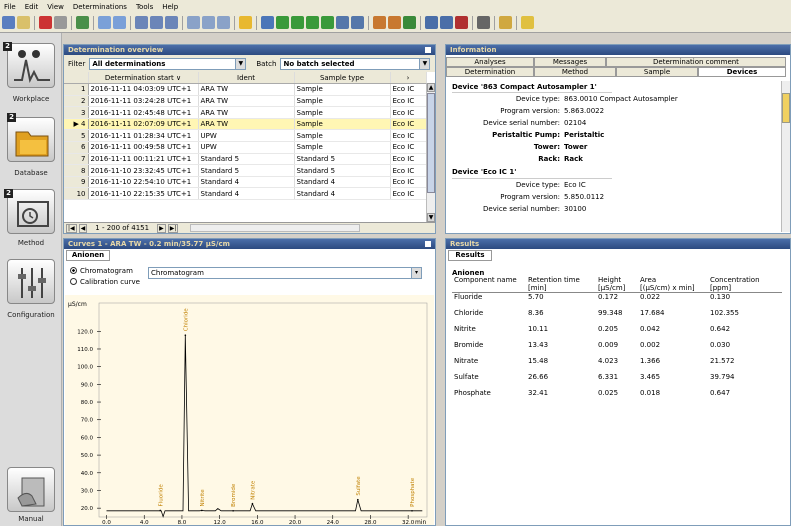  I want to click on table-row: Fluoride 5.70 0.172 0.022 0.130, so click(617, 301).